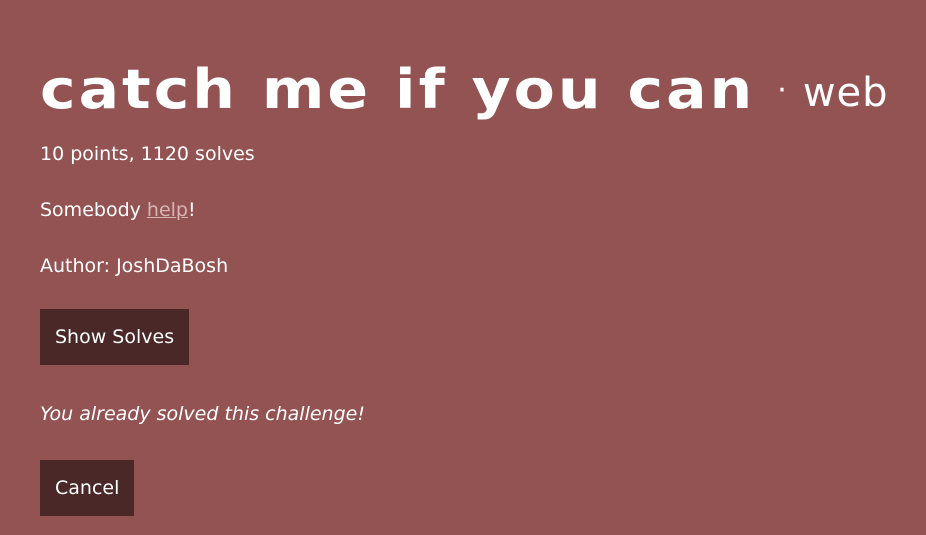  I want to click on description-text-before: Somebody, so click(93, 210).